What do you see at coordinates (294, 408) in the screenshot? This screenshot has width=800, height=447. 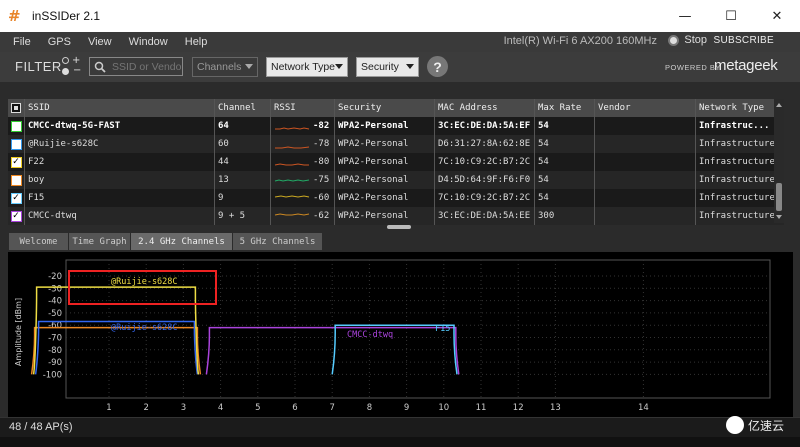 I see `x-tick-label: 6` at bounding box center [294, 408].